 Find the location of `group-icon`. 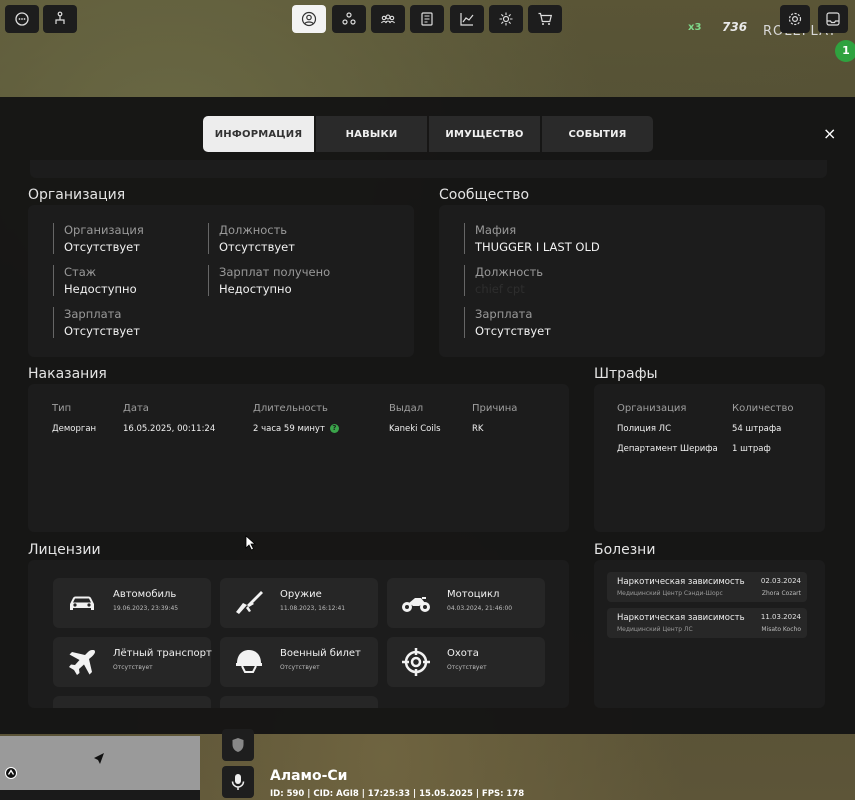

group-icon is located at coordinates (388, 19).